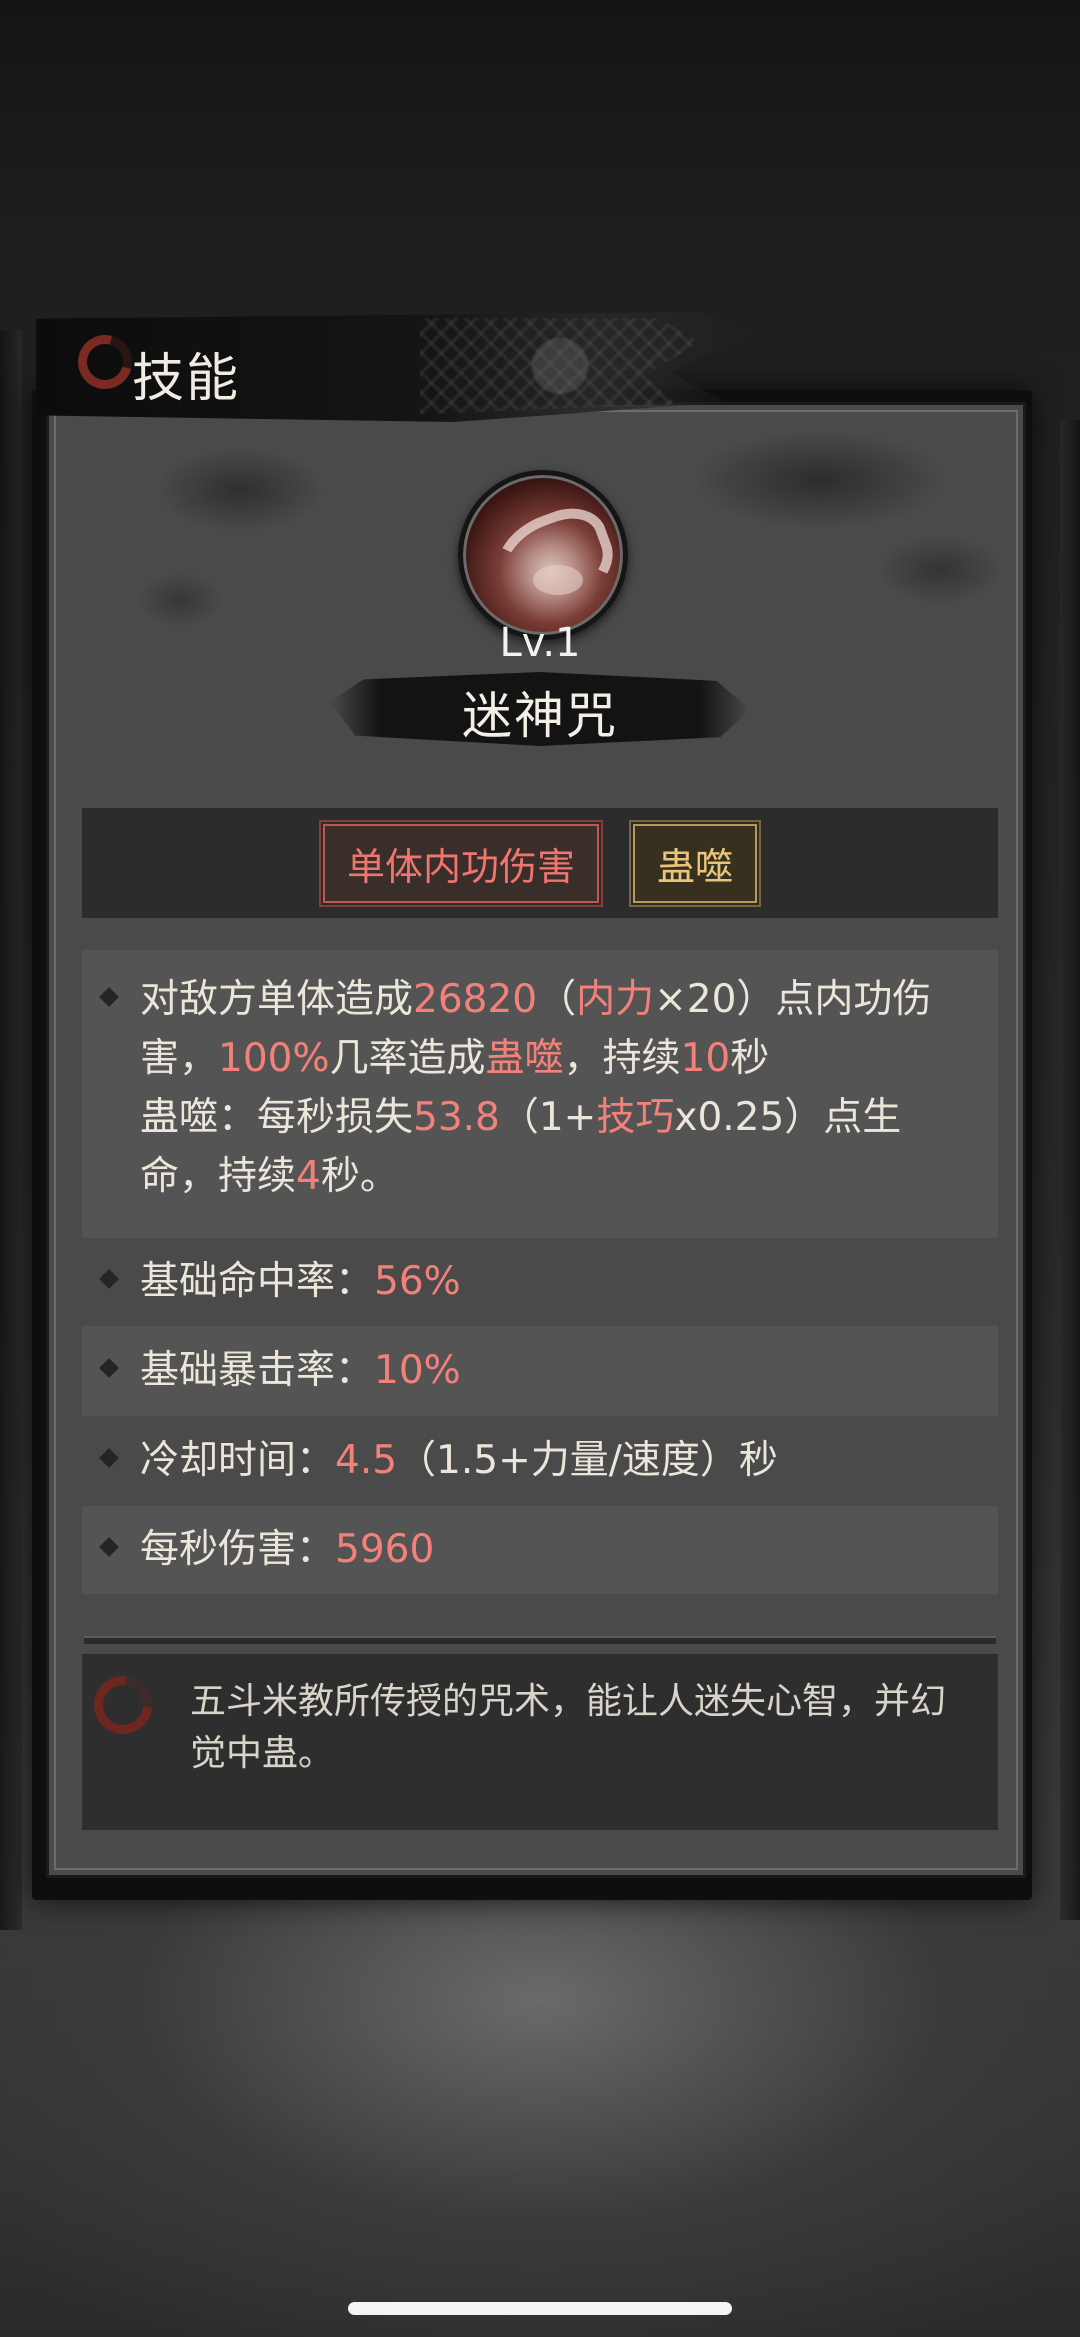  Describe the element at coordinates (11, 1130) in the screenshot. I see `torn-edge-left` at that location.